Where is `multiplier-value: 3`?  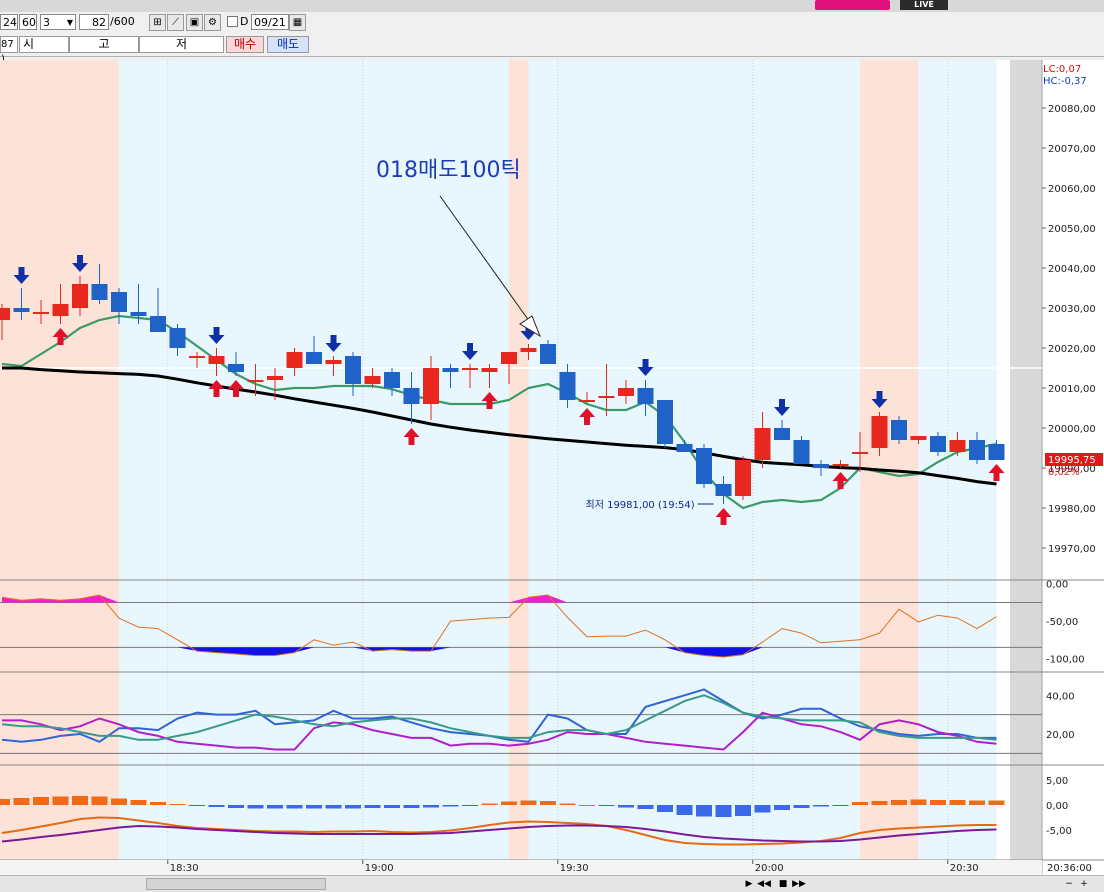 multiplier-value: 3 is located at coordinates (46, 22).